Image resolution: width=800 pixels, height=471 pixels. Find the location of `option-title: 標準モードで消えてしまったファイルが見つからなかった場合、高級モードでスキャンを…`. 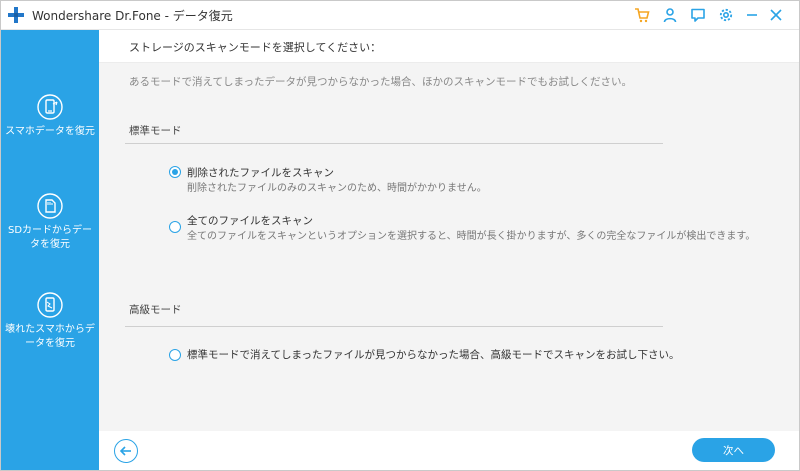

option-title: 標準モードで消えてしまったファイルが見つからなかった場合、高級モードでスキャンを… is located at coordinates (433, 355).